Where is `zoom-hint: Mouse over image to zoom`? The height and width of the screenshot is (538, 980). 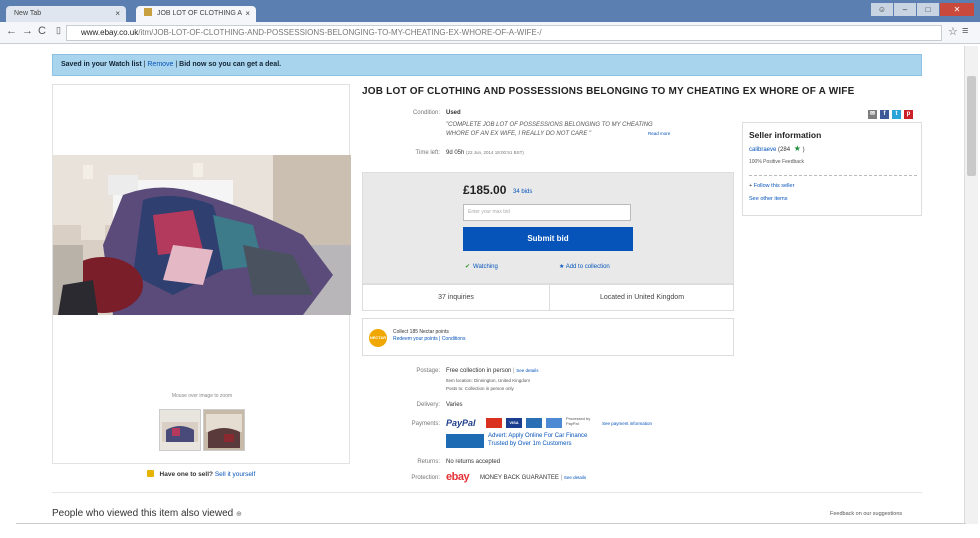
zoom-hint: Mouse over image to zoom is located at coordinates (202, 396).